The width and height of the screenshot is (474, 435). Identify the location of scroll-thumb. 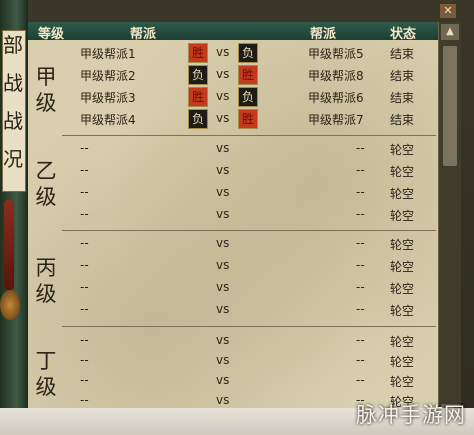
(450, 106).